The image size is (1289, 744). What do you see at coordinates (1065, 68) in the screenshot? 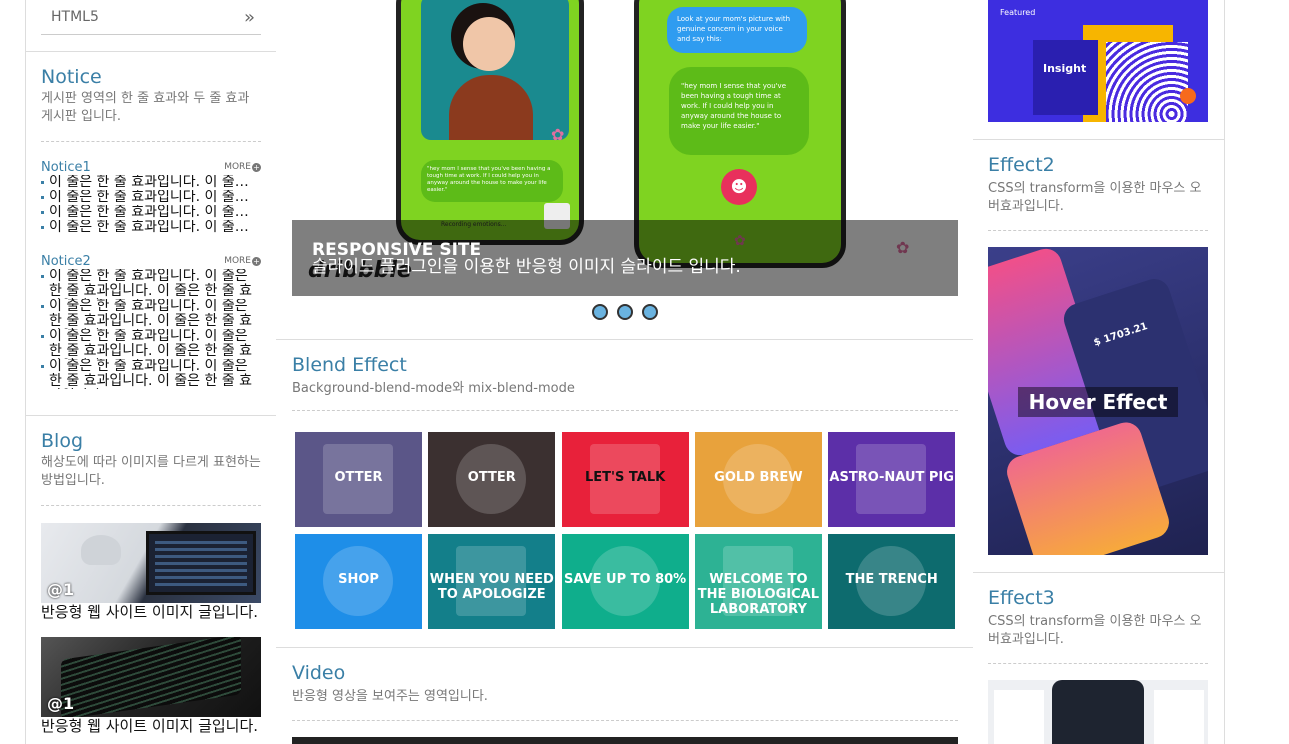
I see `insight-label: Insight` at bounding box center [1065, 68].